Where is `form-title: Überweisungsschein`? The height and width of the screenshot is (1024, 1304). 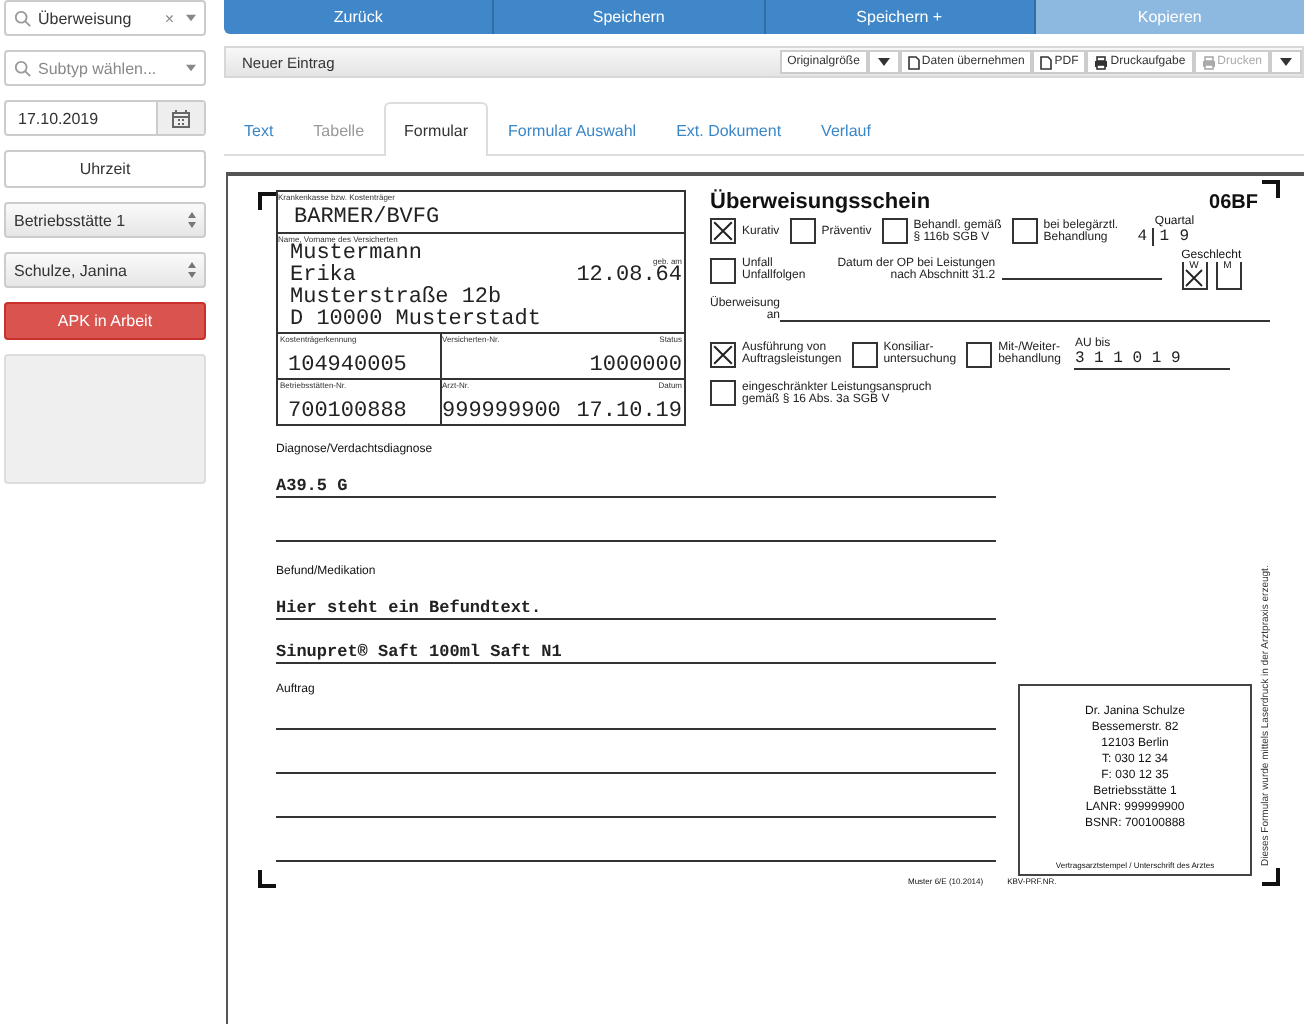 form-title: Überweisungsschein is located at coordinates (820, 202).